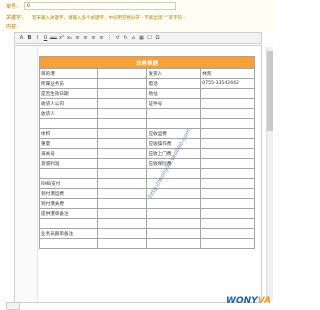 The height and width of the screenshot is (310, 320). What do you see at coordinates (37, 38) in the screenshot?
I see `italic-button: I` at bounding box center [37, 38].